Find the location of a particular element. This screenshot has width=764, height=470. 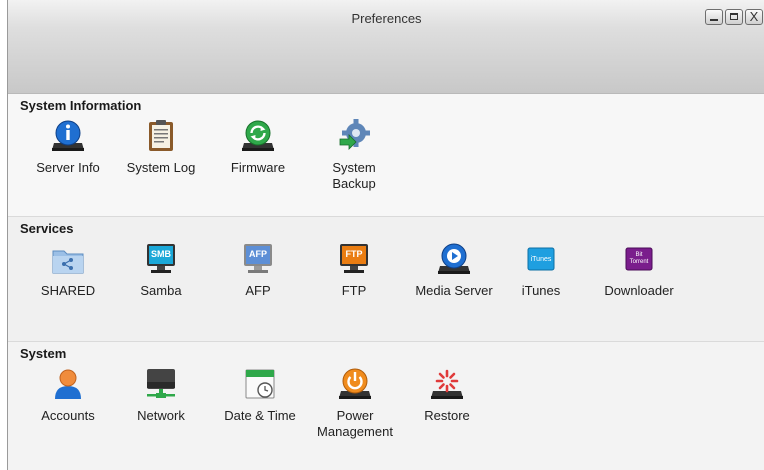

date-time-item: Date & Time is located at coordinates (260, 395).